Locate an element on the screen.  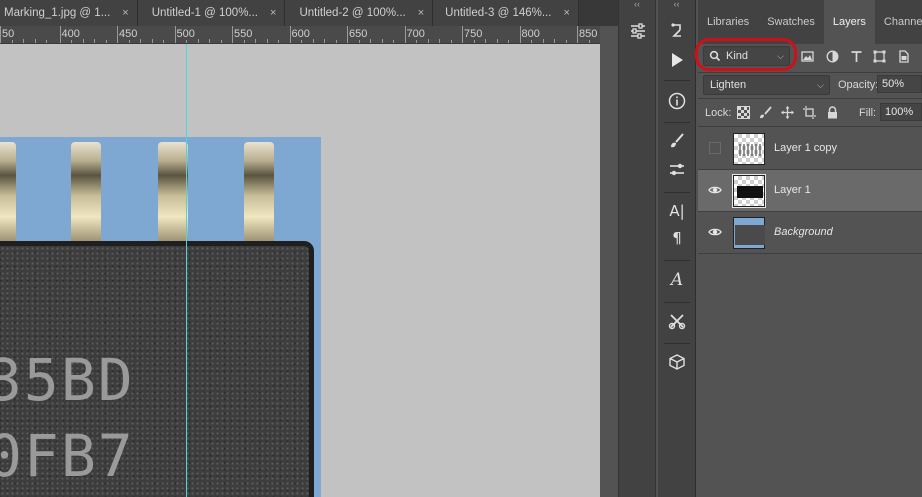
thumbnail-content is located at coordinates (750, 192).